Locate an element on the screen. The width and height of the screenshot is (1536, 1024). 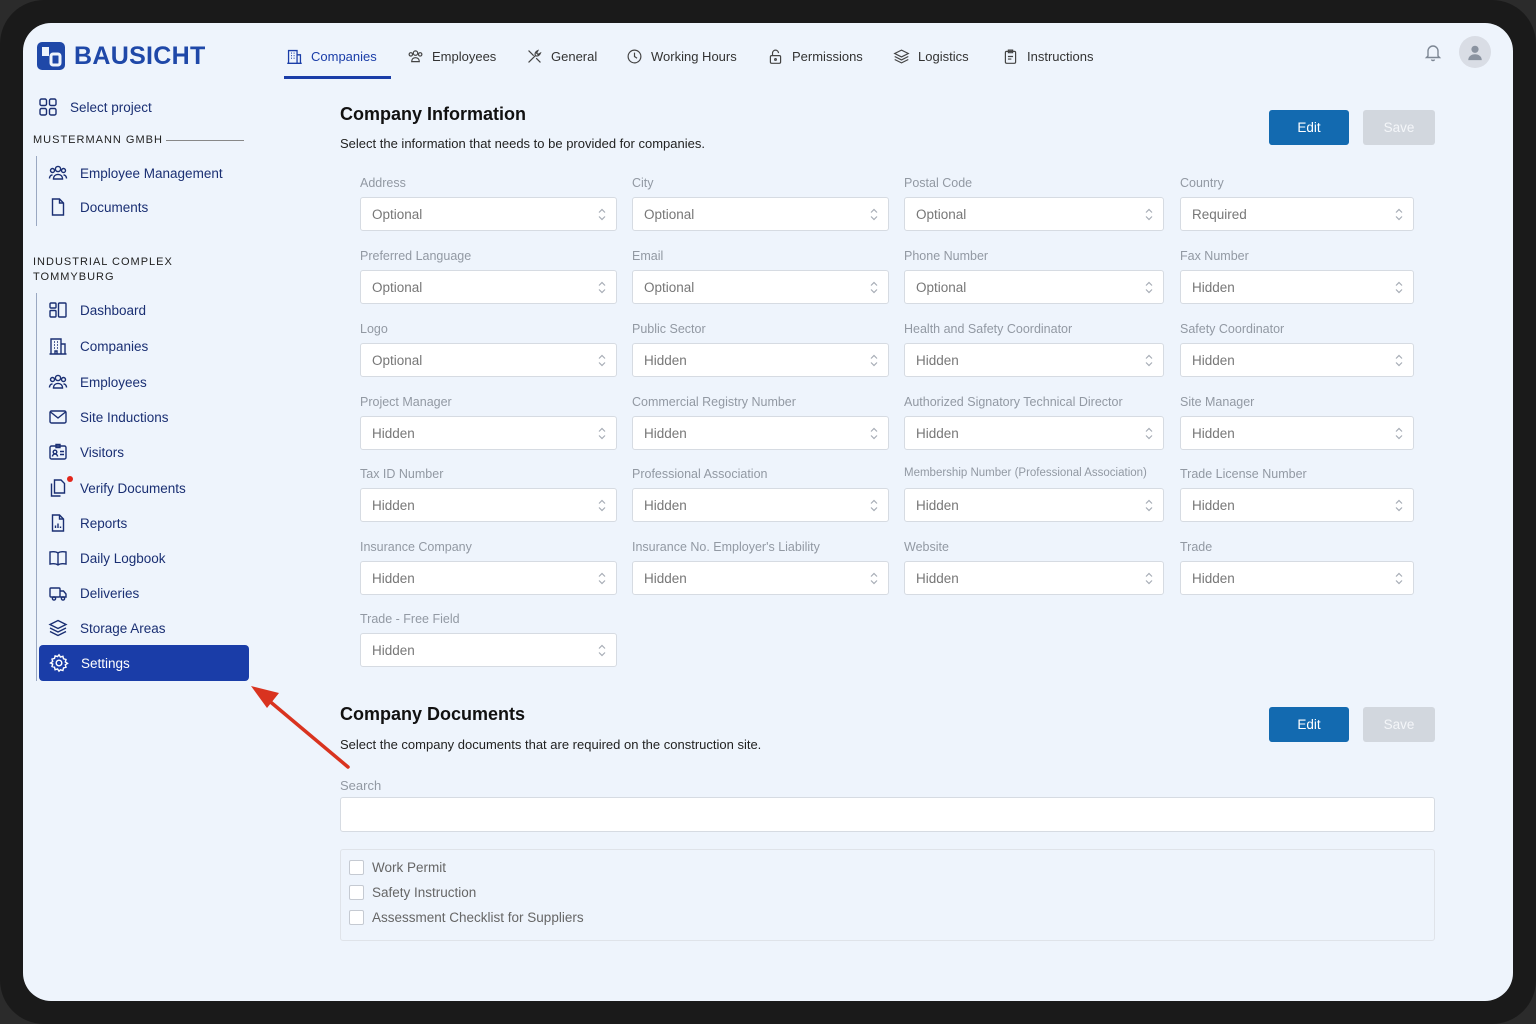
sidebar-item-label: Companies is located at coordinates (114, 346).